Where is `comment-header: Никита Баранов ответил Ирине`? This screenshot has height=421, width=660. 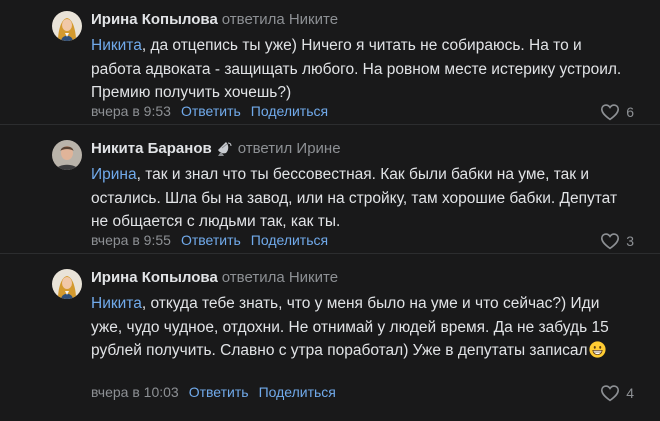 comment-header: Никита Баранов ответил Ирине is located at coordinates (216, 150).